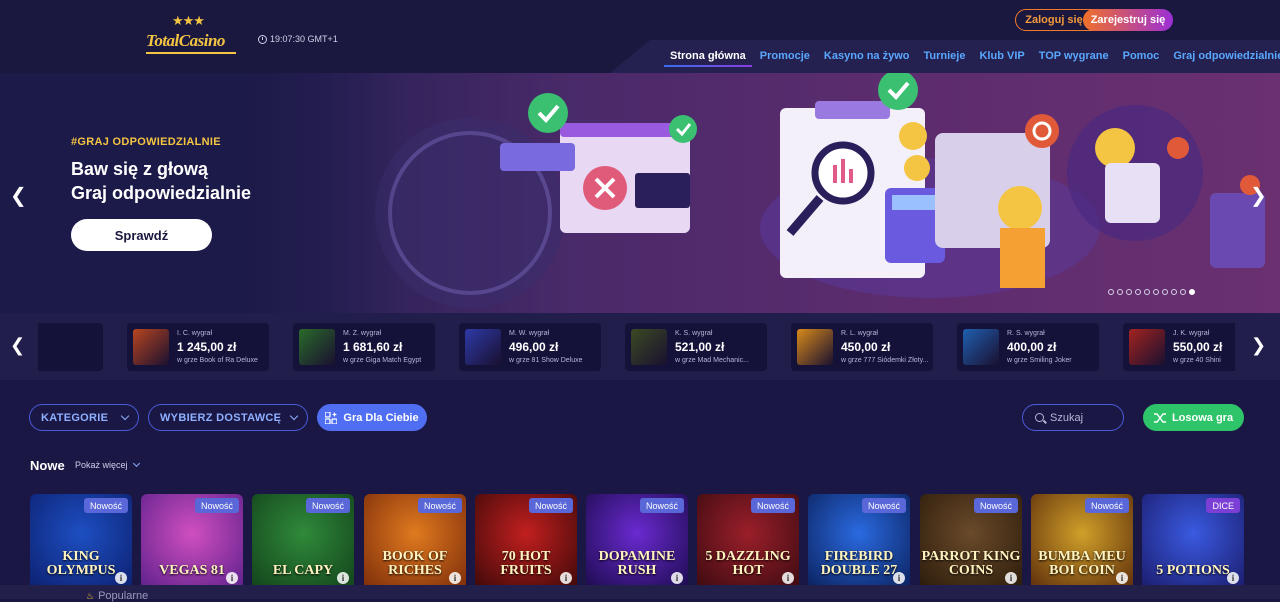  I want to click on winner-amount: 1 681,60 zł, so click(373, 347).